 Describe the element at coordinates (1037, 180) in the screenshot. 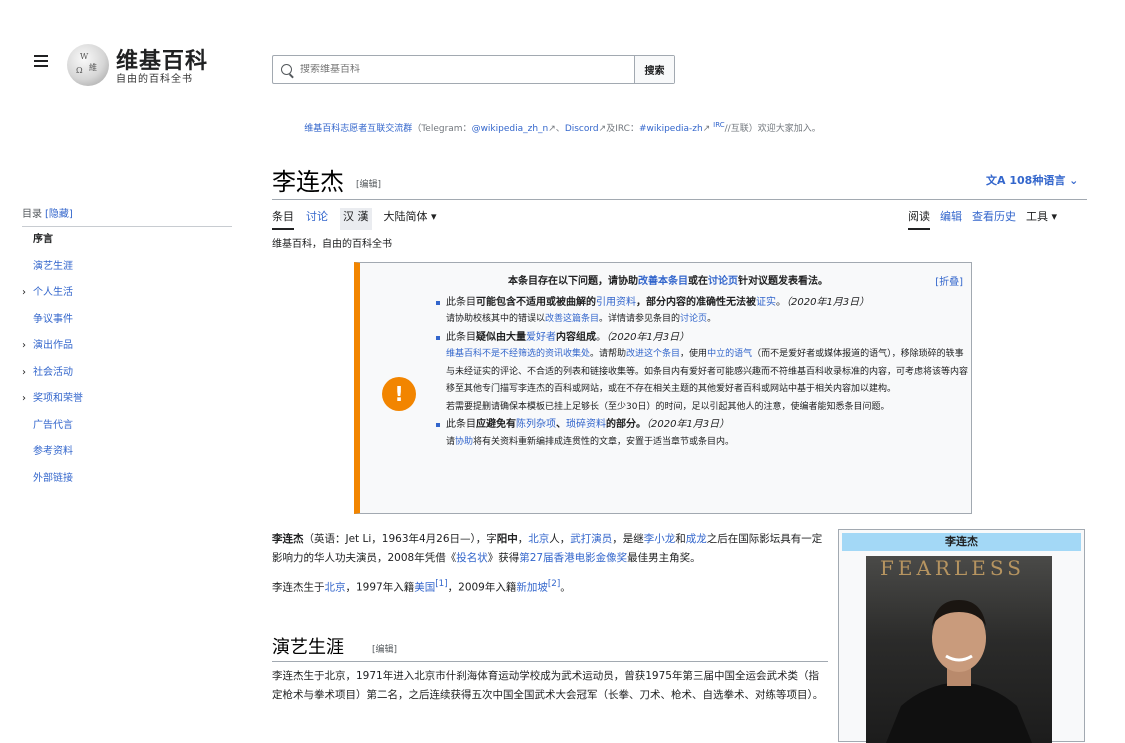

I see `language-count: 108种语言` at that location.